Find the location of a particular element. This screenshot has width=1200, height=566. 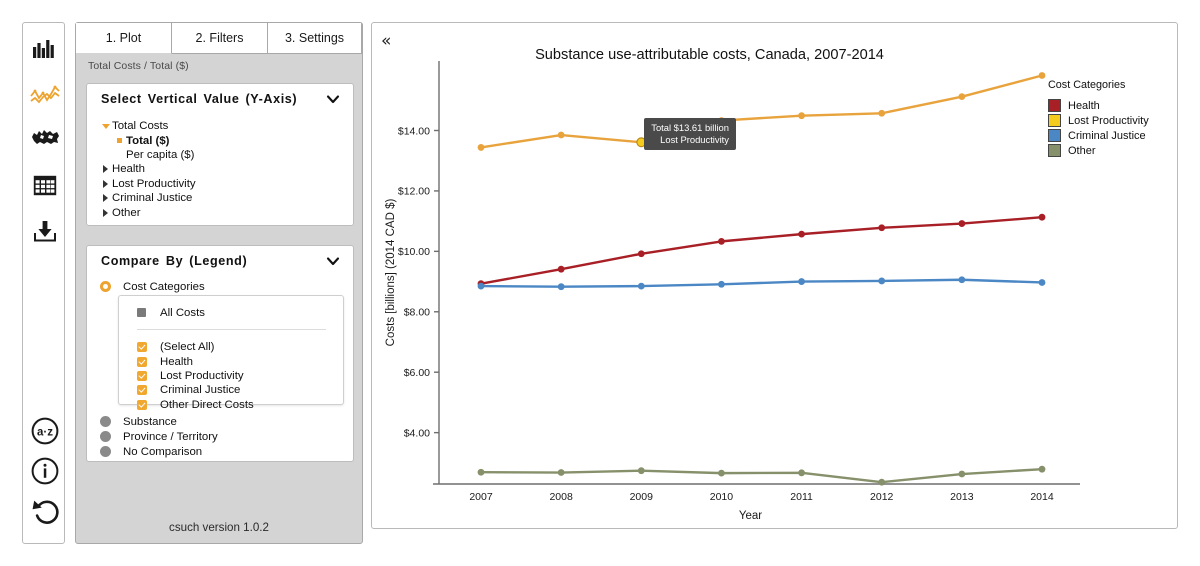

legend-swatch-health is located at coordinates (1054, 105).